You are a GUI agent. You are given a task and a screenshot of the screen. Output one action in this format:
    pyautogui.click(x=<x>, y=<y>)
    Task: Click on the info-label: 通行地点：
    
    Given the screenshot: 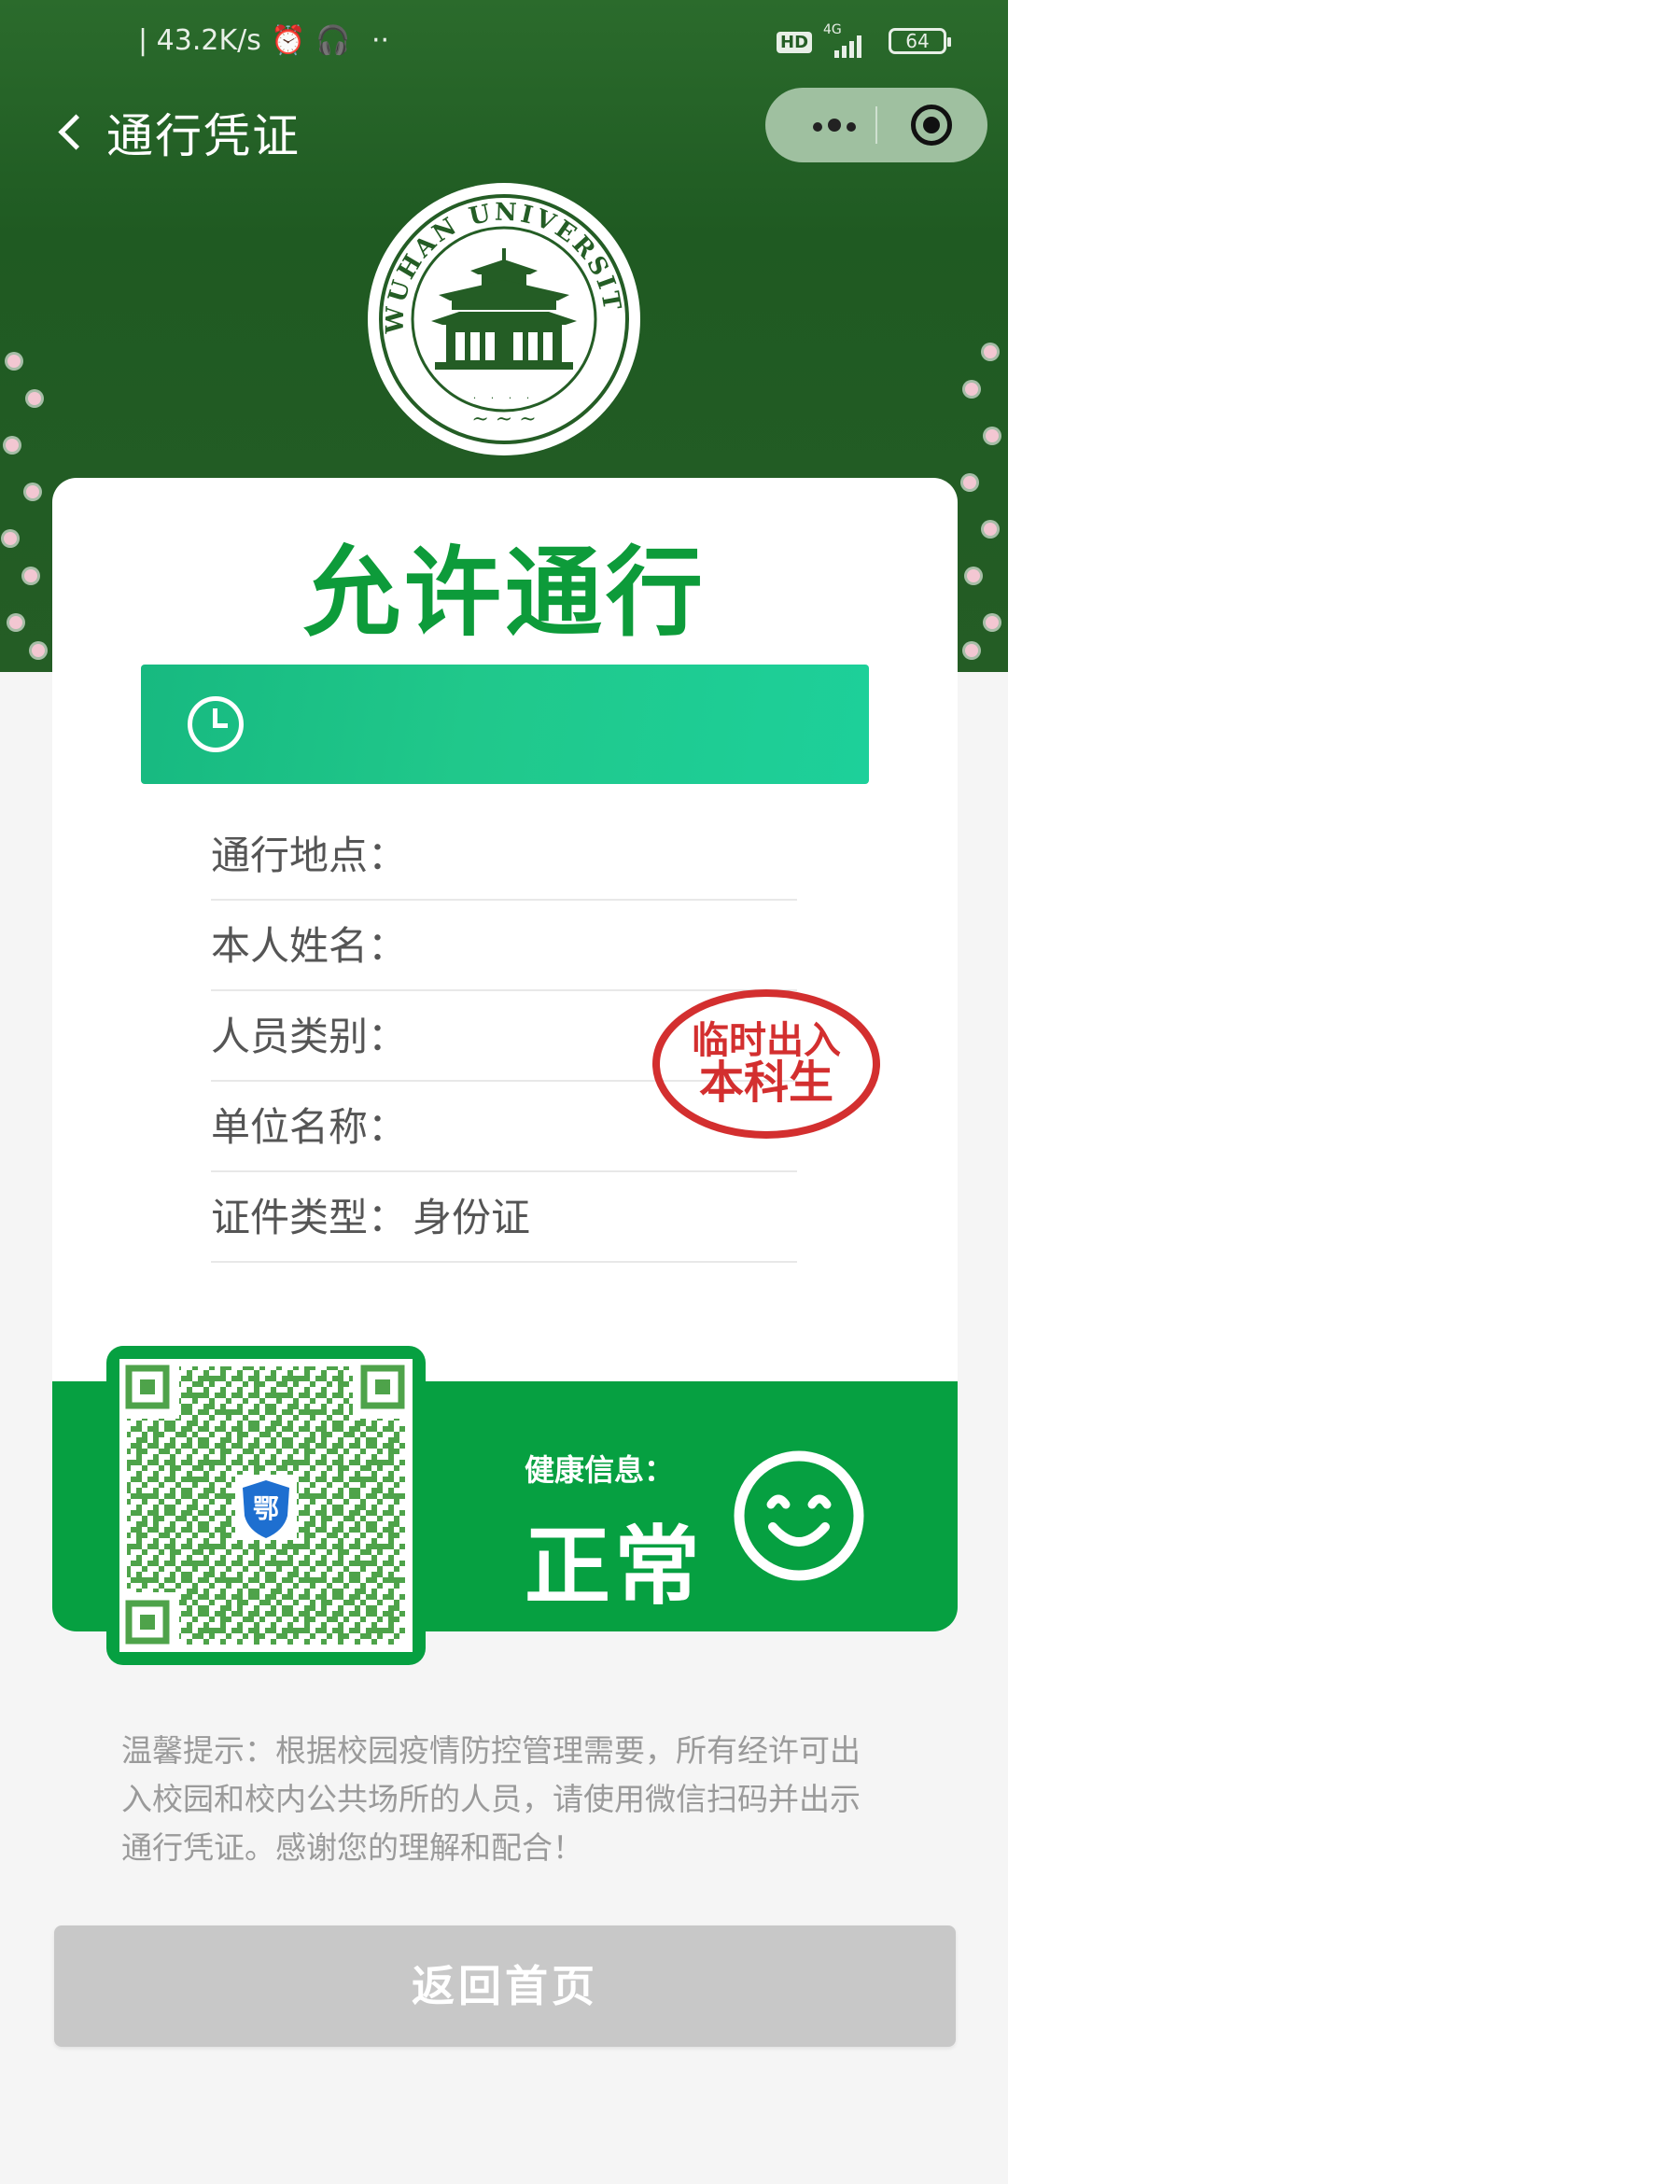 What is the action you would take?
    pyautogui.click(x=309, y=855)
    